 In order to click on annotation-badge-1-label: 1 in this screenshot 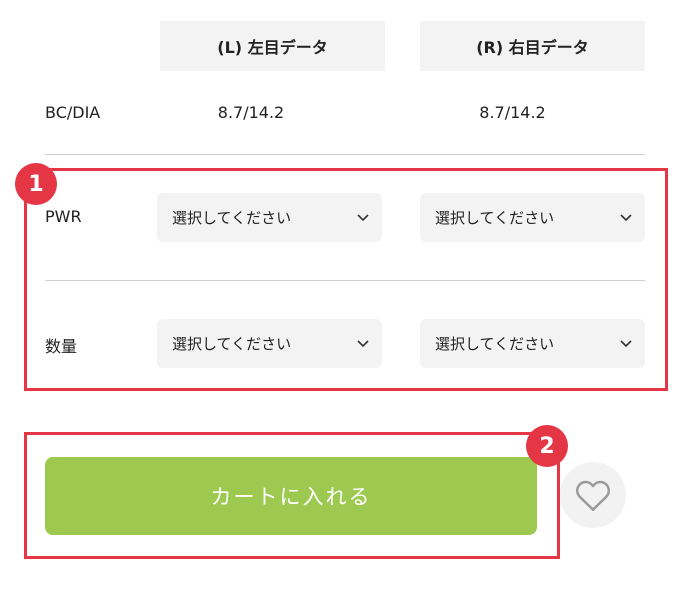, I will do `click(36, 184)`.